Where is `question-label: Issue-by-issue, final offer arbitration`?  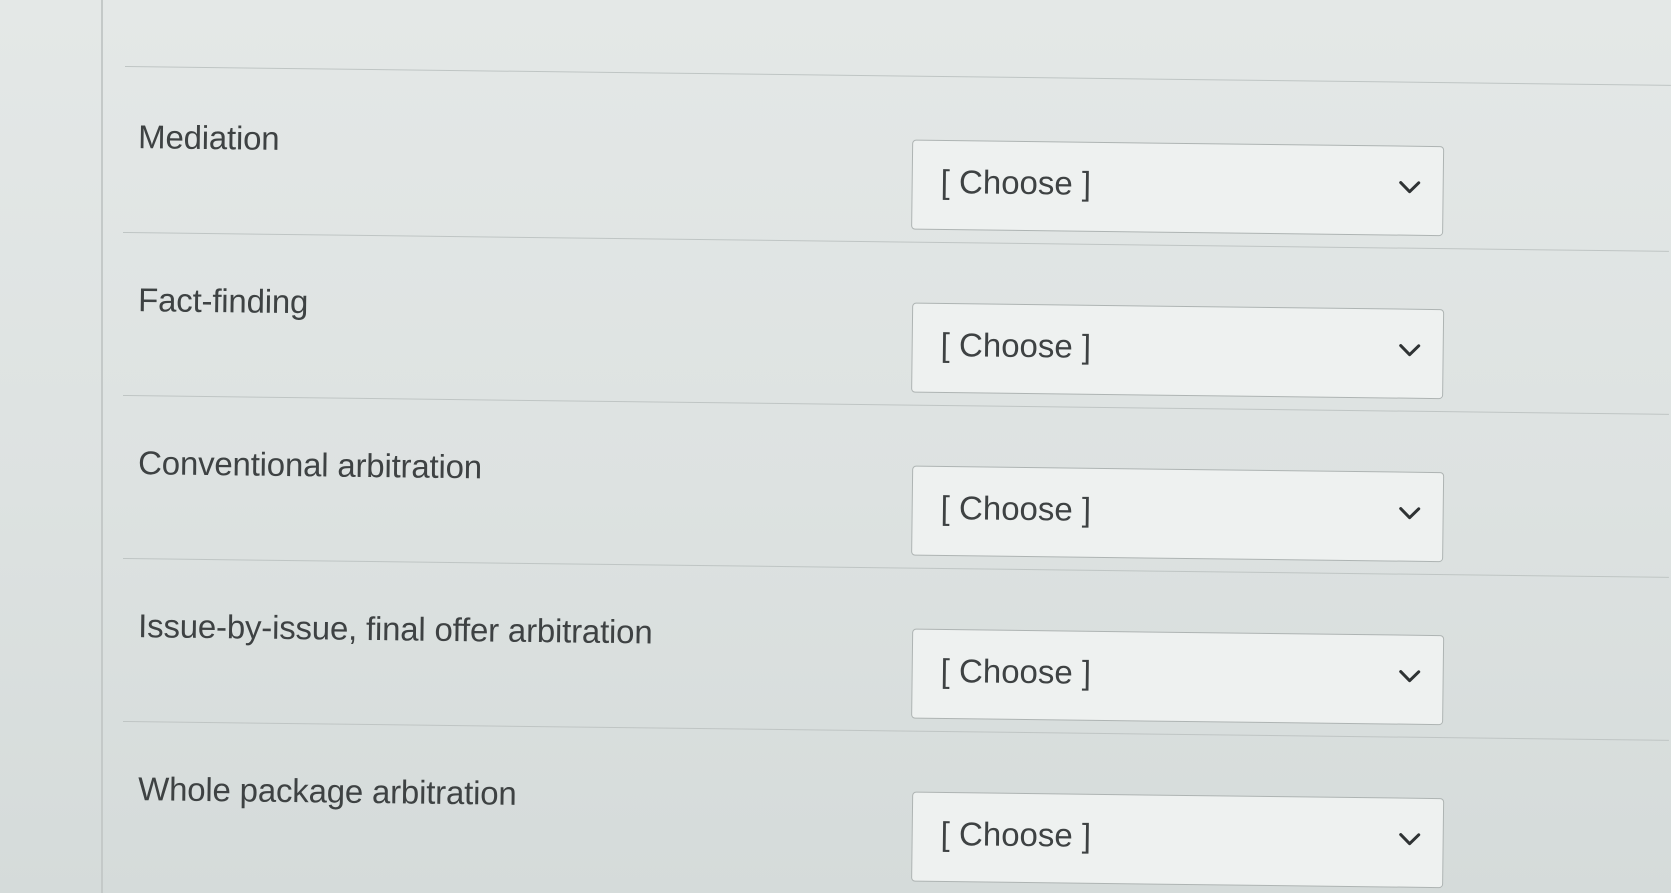 question-label: Issue-by-issue, final offer arbitration is located at coordinates (395, 629).